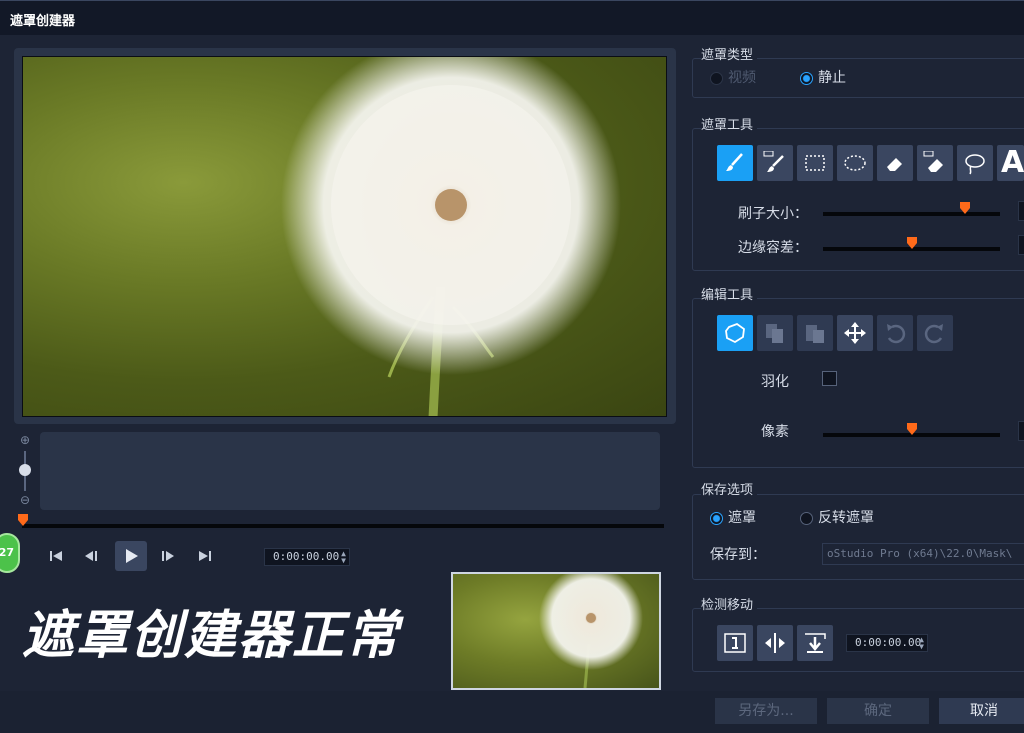 The image size is (1024, 733). What do you see at coordinates (895, 163) in the screenshot?
I see `eraser-icon` at bounding box center [895, 163].